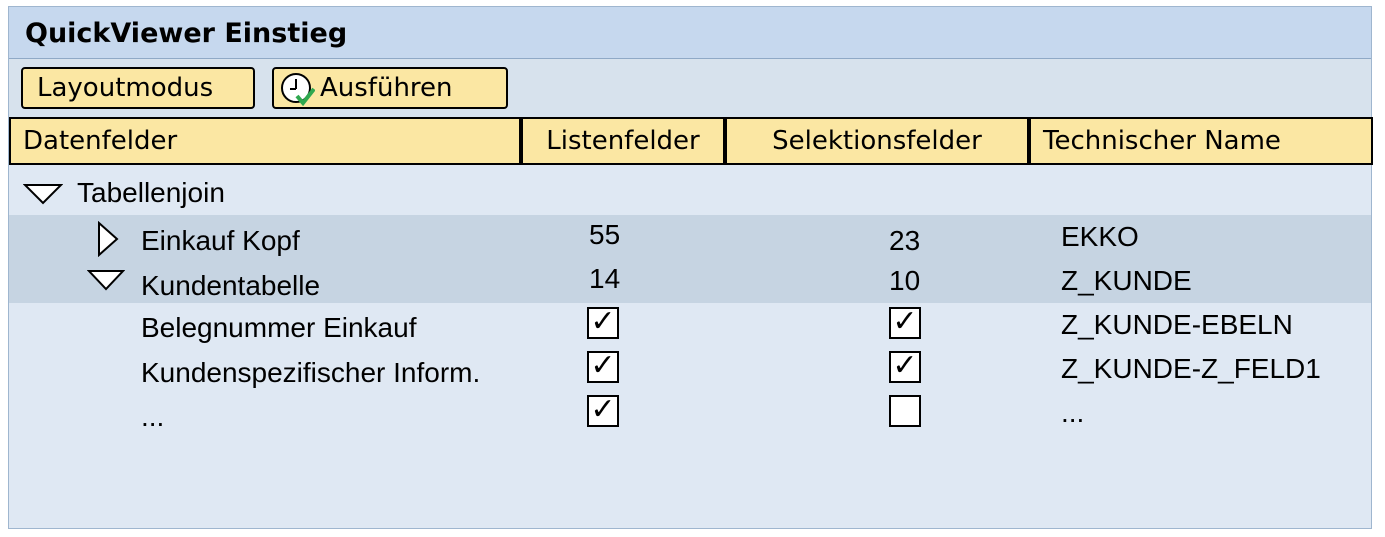 The image size is (1385, 537). I want to click on layout-mode-button: Layoutmodus, so click(138, 88).